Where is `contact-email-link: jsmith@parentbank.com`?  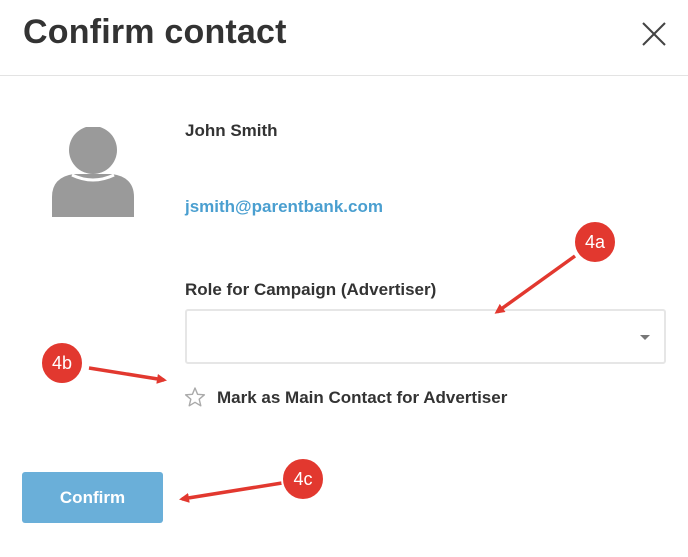
contact-email-link: jsmith@parentbank.com is located at coordinates (284, 207).